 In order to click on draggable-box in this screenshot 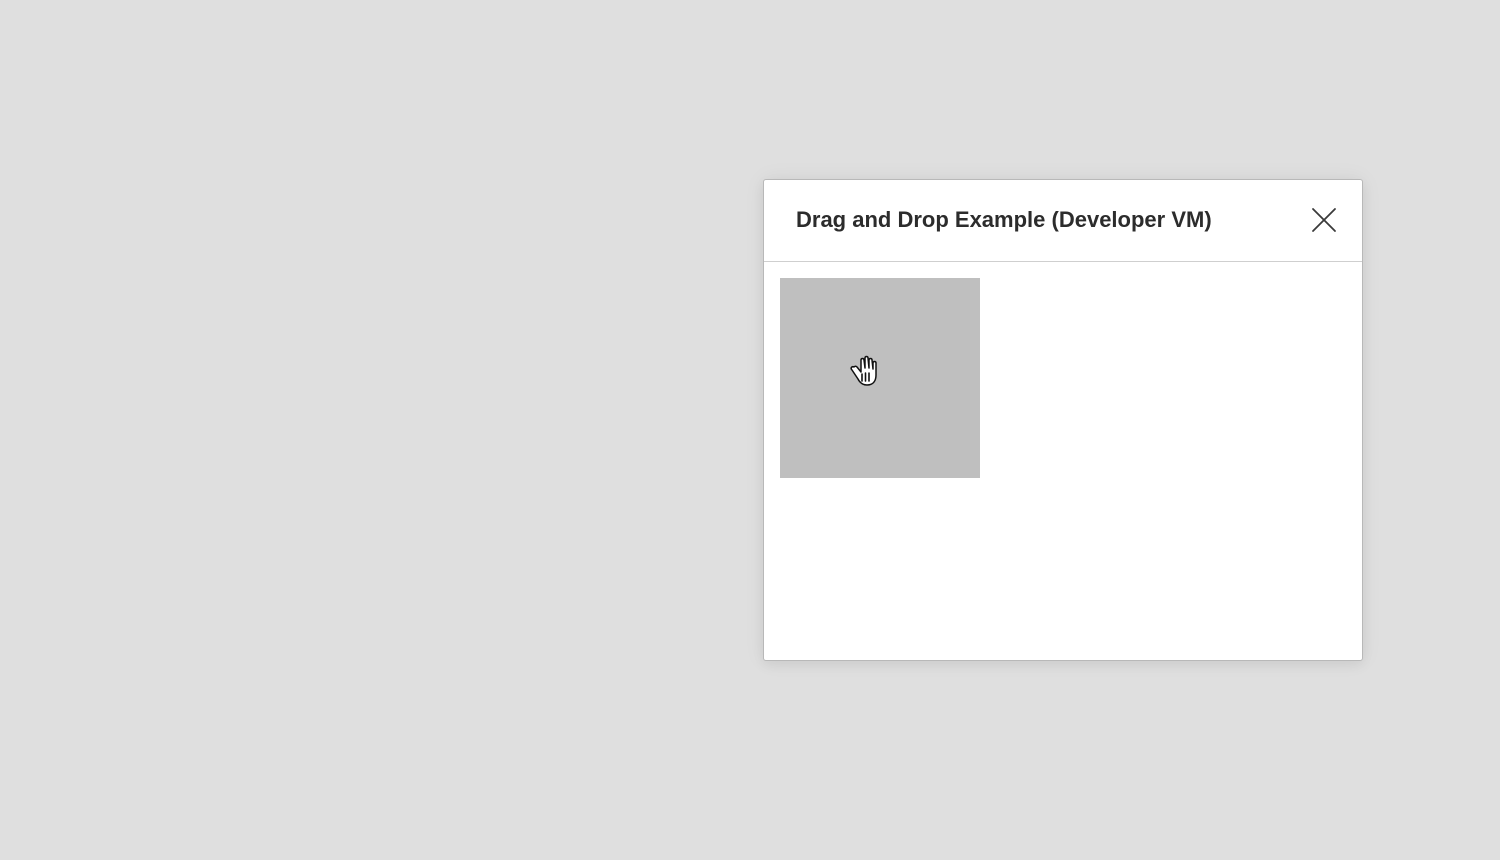, I will do `click(880, 378)`.